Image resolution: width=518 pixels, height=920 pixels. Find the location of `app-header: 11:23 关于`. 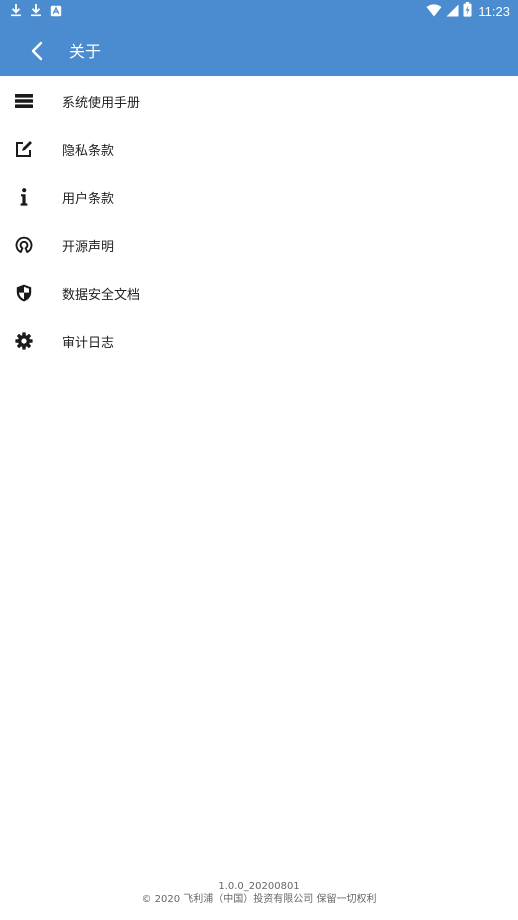

app-header: 11:23 关于 is located at coordinates (259, 38).